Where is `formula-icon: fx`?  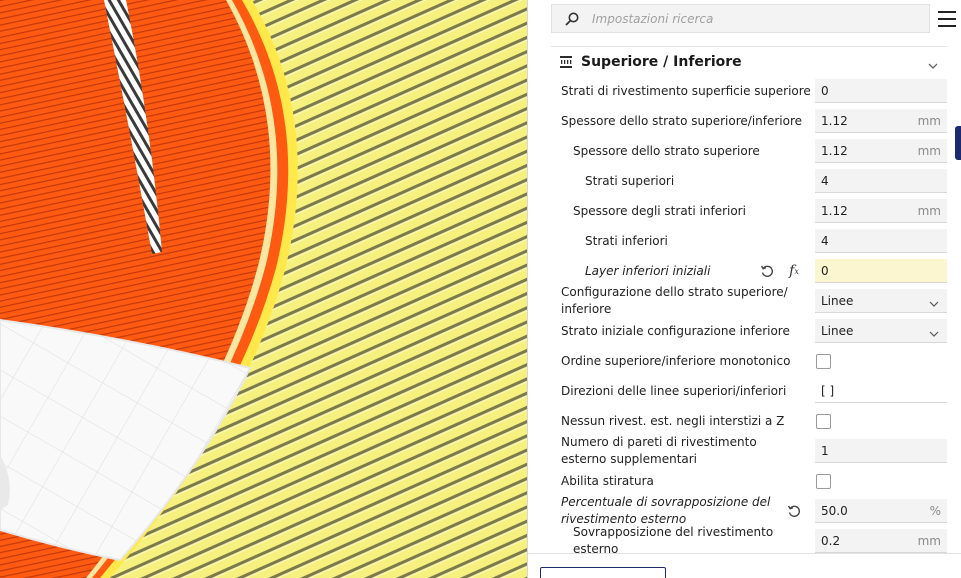 formula-icon: fx is located at coordinates (794, 271).